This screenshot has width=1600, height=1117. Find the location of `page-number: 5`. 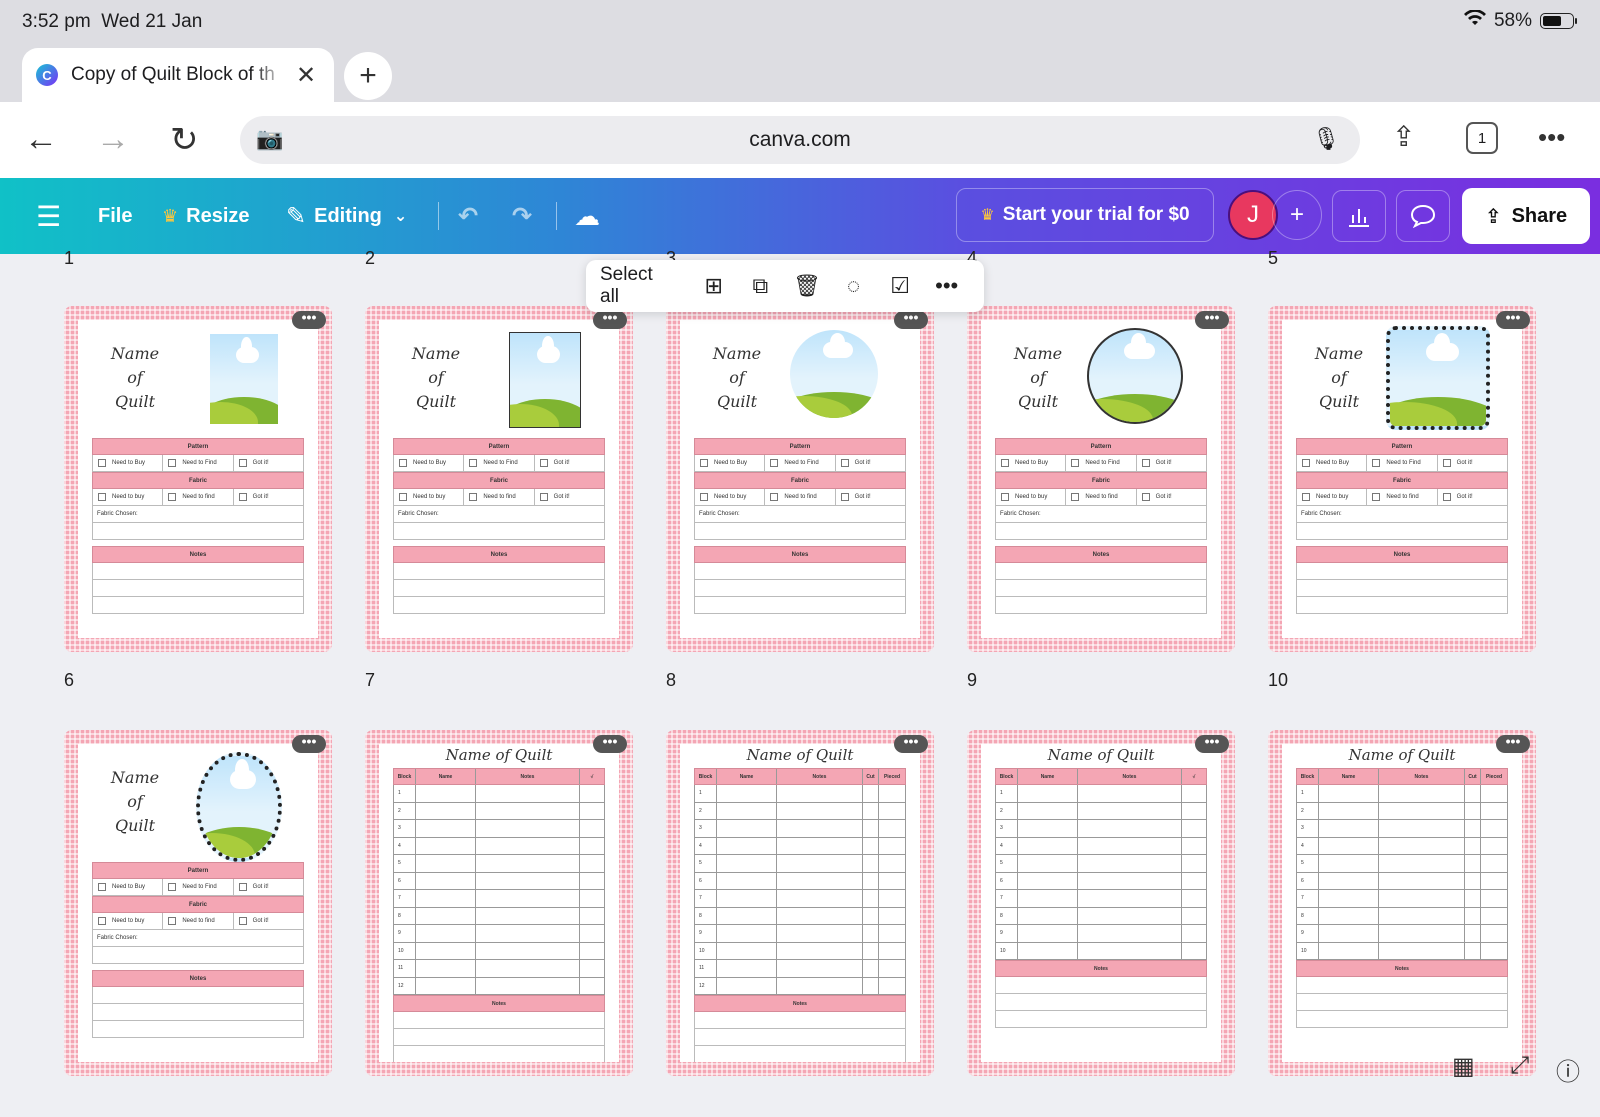

page-number: 5 is located at coordinates (1273, 258).